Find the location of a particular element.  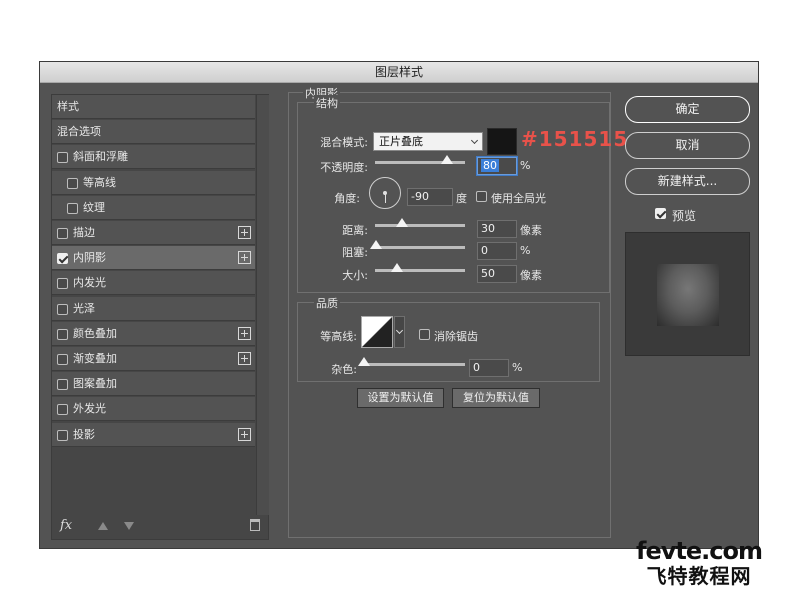

structure-title: 结构 is located at coordinates (327, 103).